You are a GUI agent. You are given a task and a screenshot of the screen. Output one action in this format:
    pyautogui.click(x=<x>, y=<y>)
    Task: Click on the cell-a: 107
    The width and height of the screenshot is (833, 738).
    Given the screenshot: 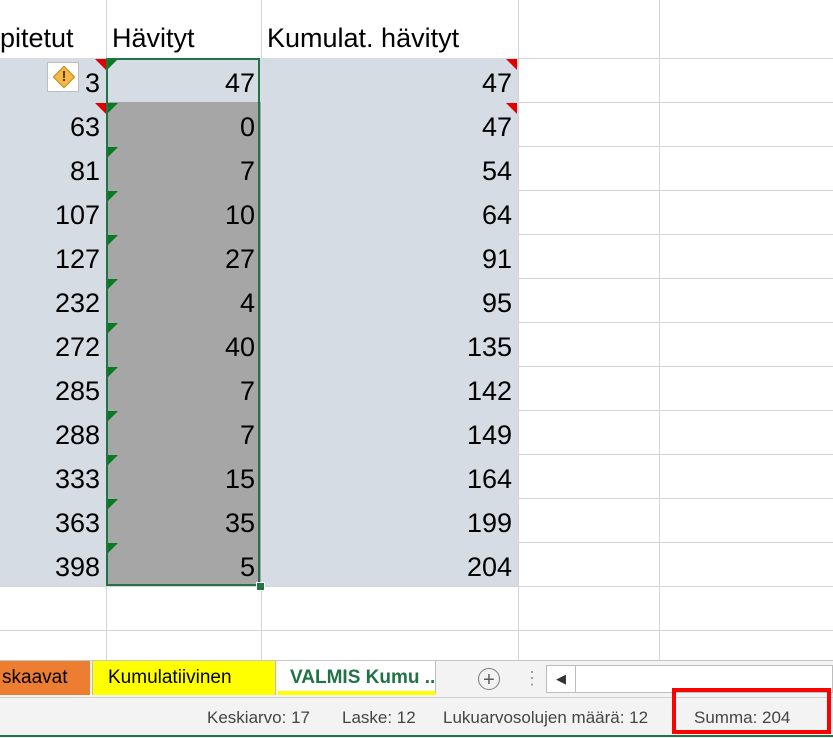 What is the action you would take?
    pyautogui.click(x=53, y=212)
    